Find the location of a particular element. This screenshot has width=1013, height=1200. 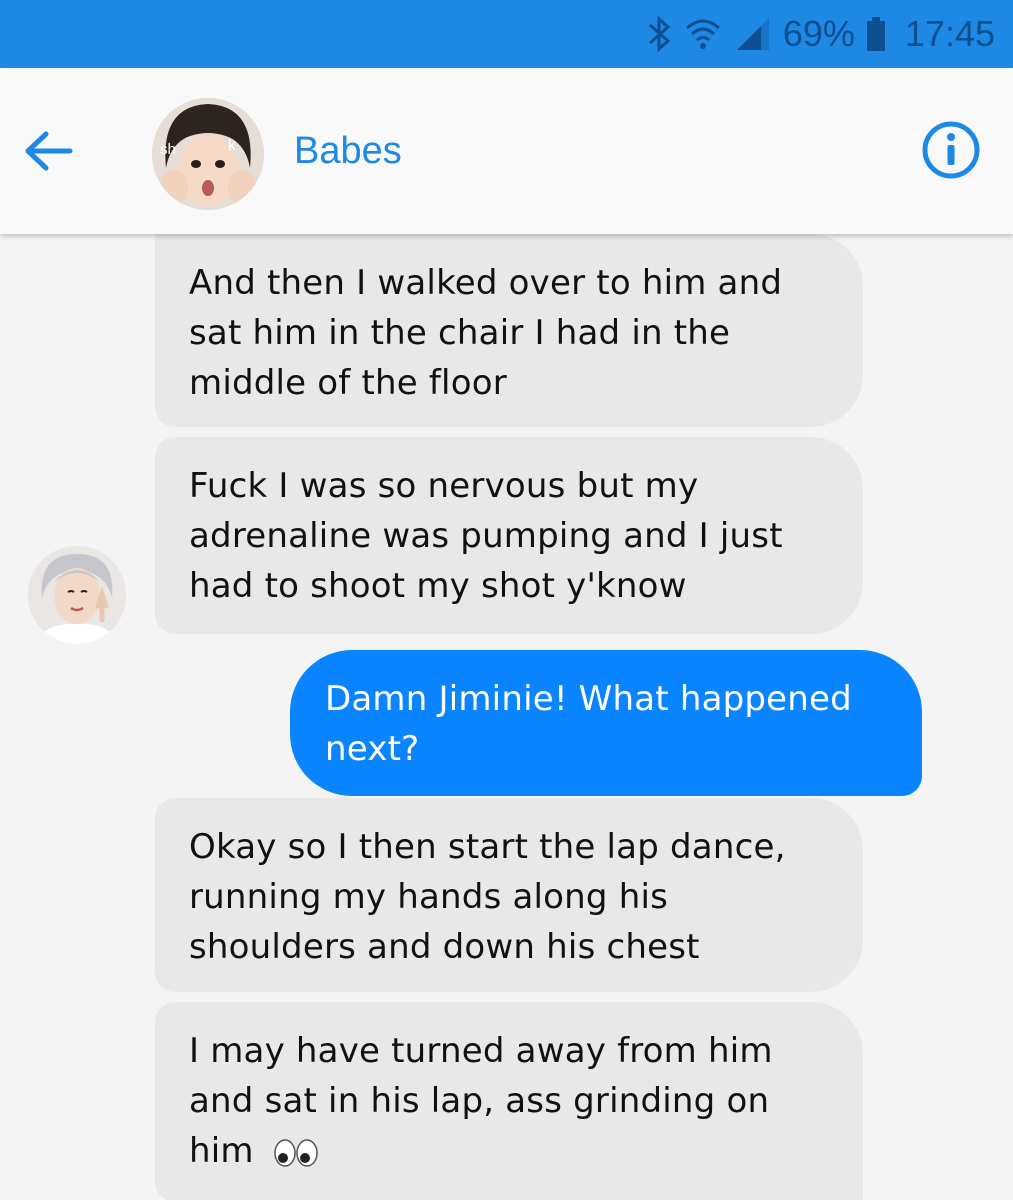

svg-text: sh is located at coordinates (168, 149).